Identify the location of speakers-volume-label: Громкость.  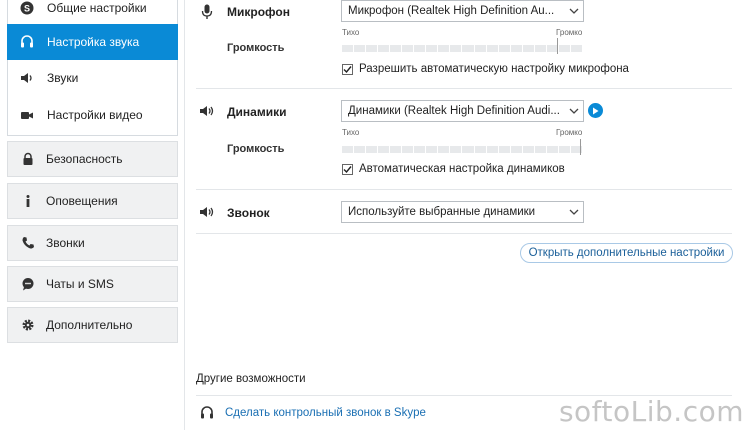
(256, 149).